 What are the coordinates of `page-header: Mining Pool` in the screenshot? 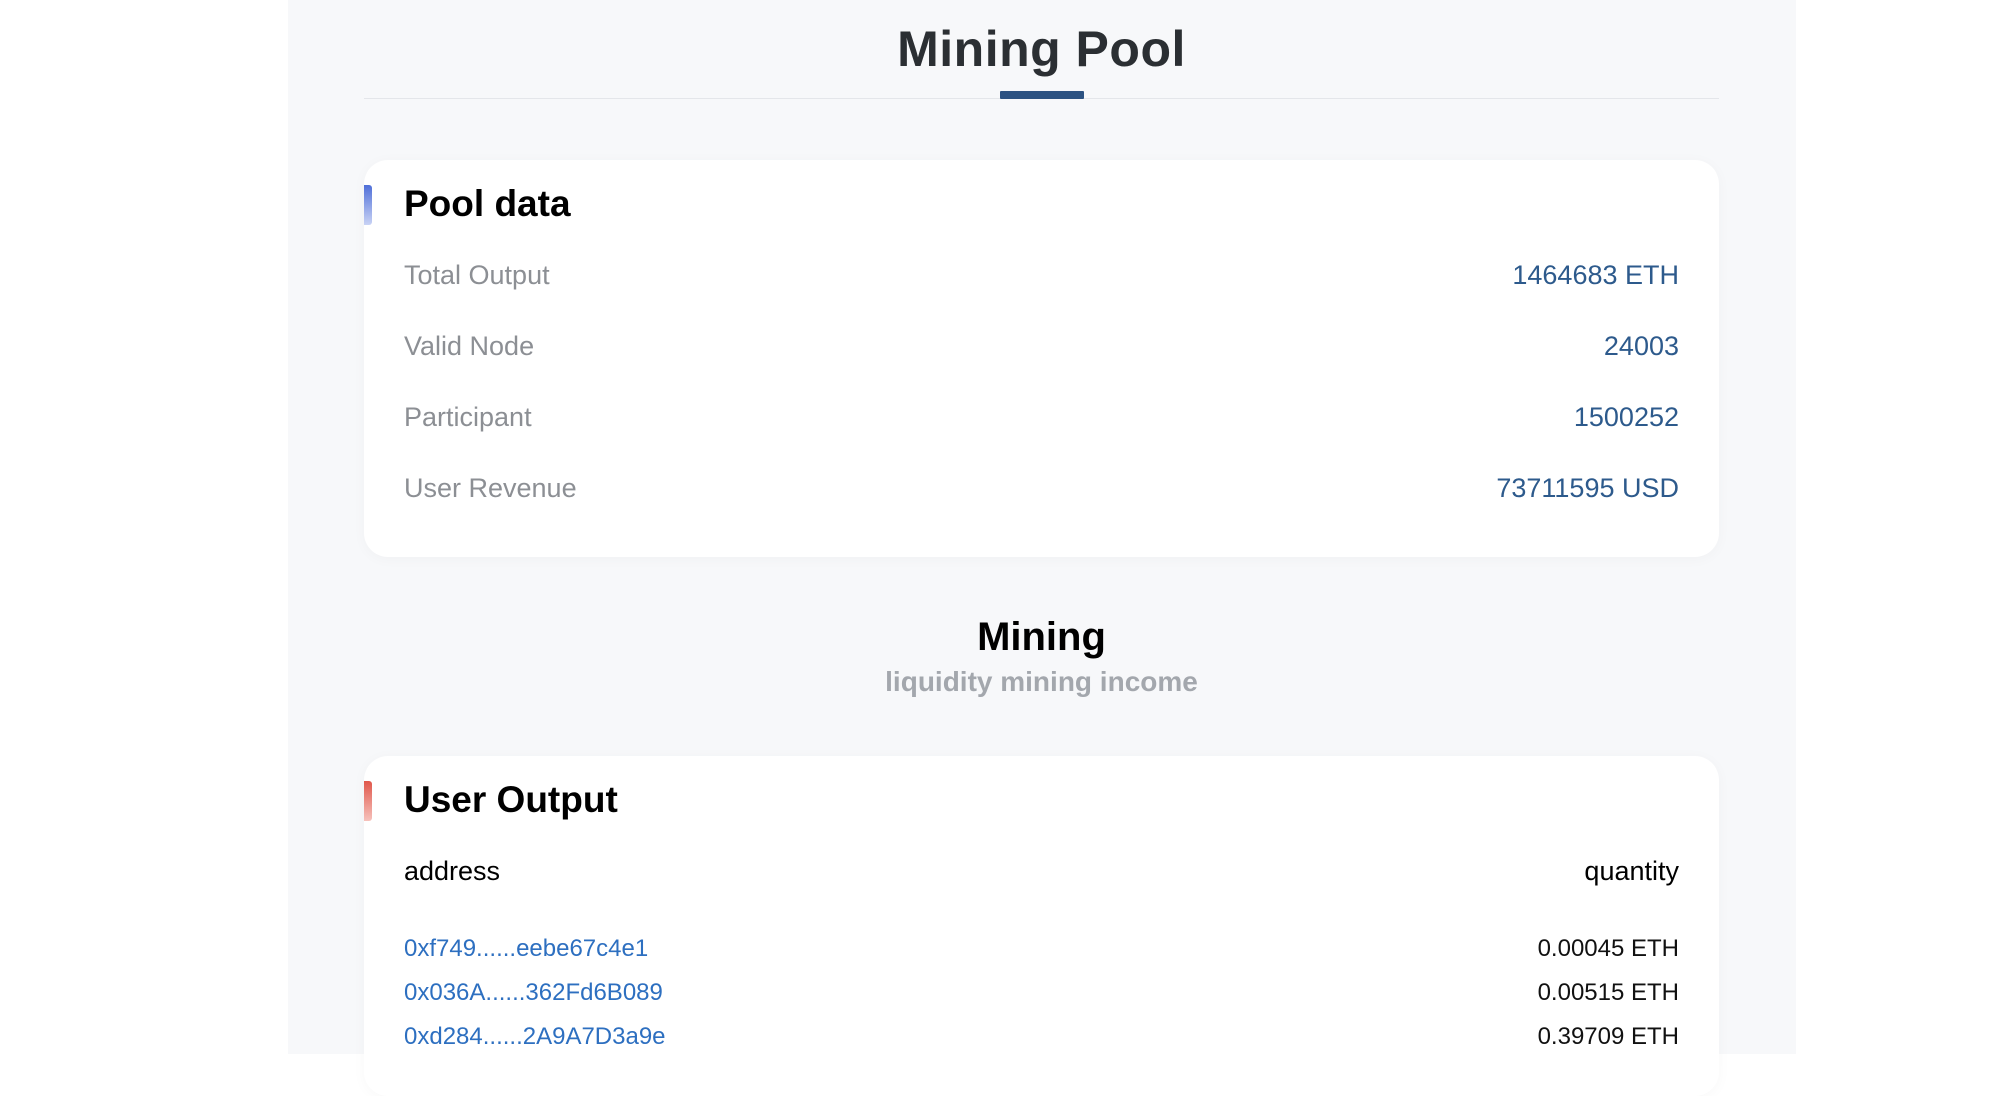 It's located at (1041, 49).